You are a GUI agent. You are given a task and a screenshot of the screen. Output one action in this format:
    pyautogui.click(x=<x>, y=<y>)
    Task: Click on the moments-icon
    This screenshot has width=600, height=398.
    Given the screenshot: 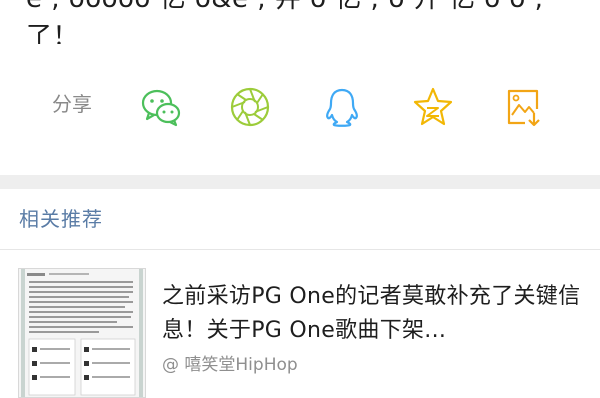 What is the action you would take?
    pyautogui.click(x=250, y=107)
    